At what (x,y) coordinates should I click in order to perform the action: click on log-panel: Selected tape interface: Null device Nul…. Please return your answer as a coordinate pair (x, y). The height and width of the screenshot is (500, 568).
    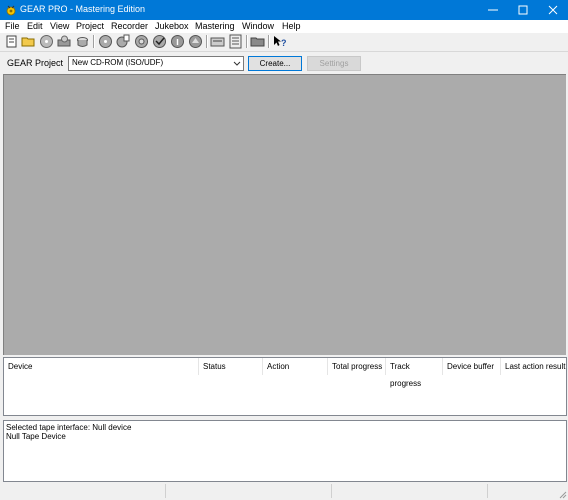
    Looking at the image, I should click on (285, 451).